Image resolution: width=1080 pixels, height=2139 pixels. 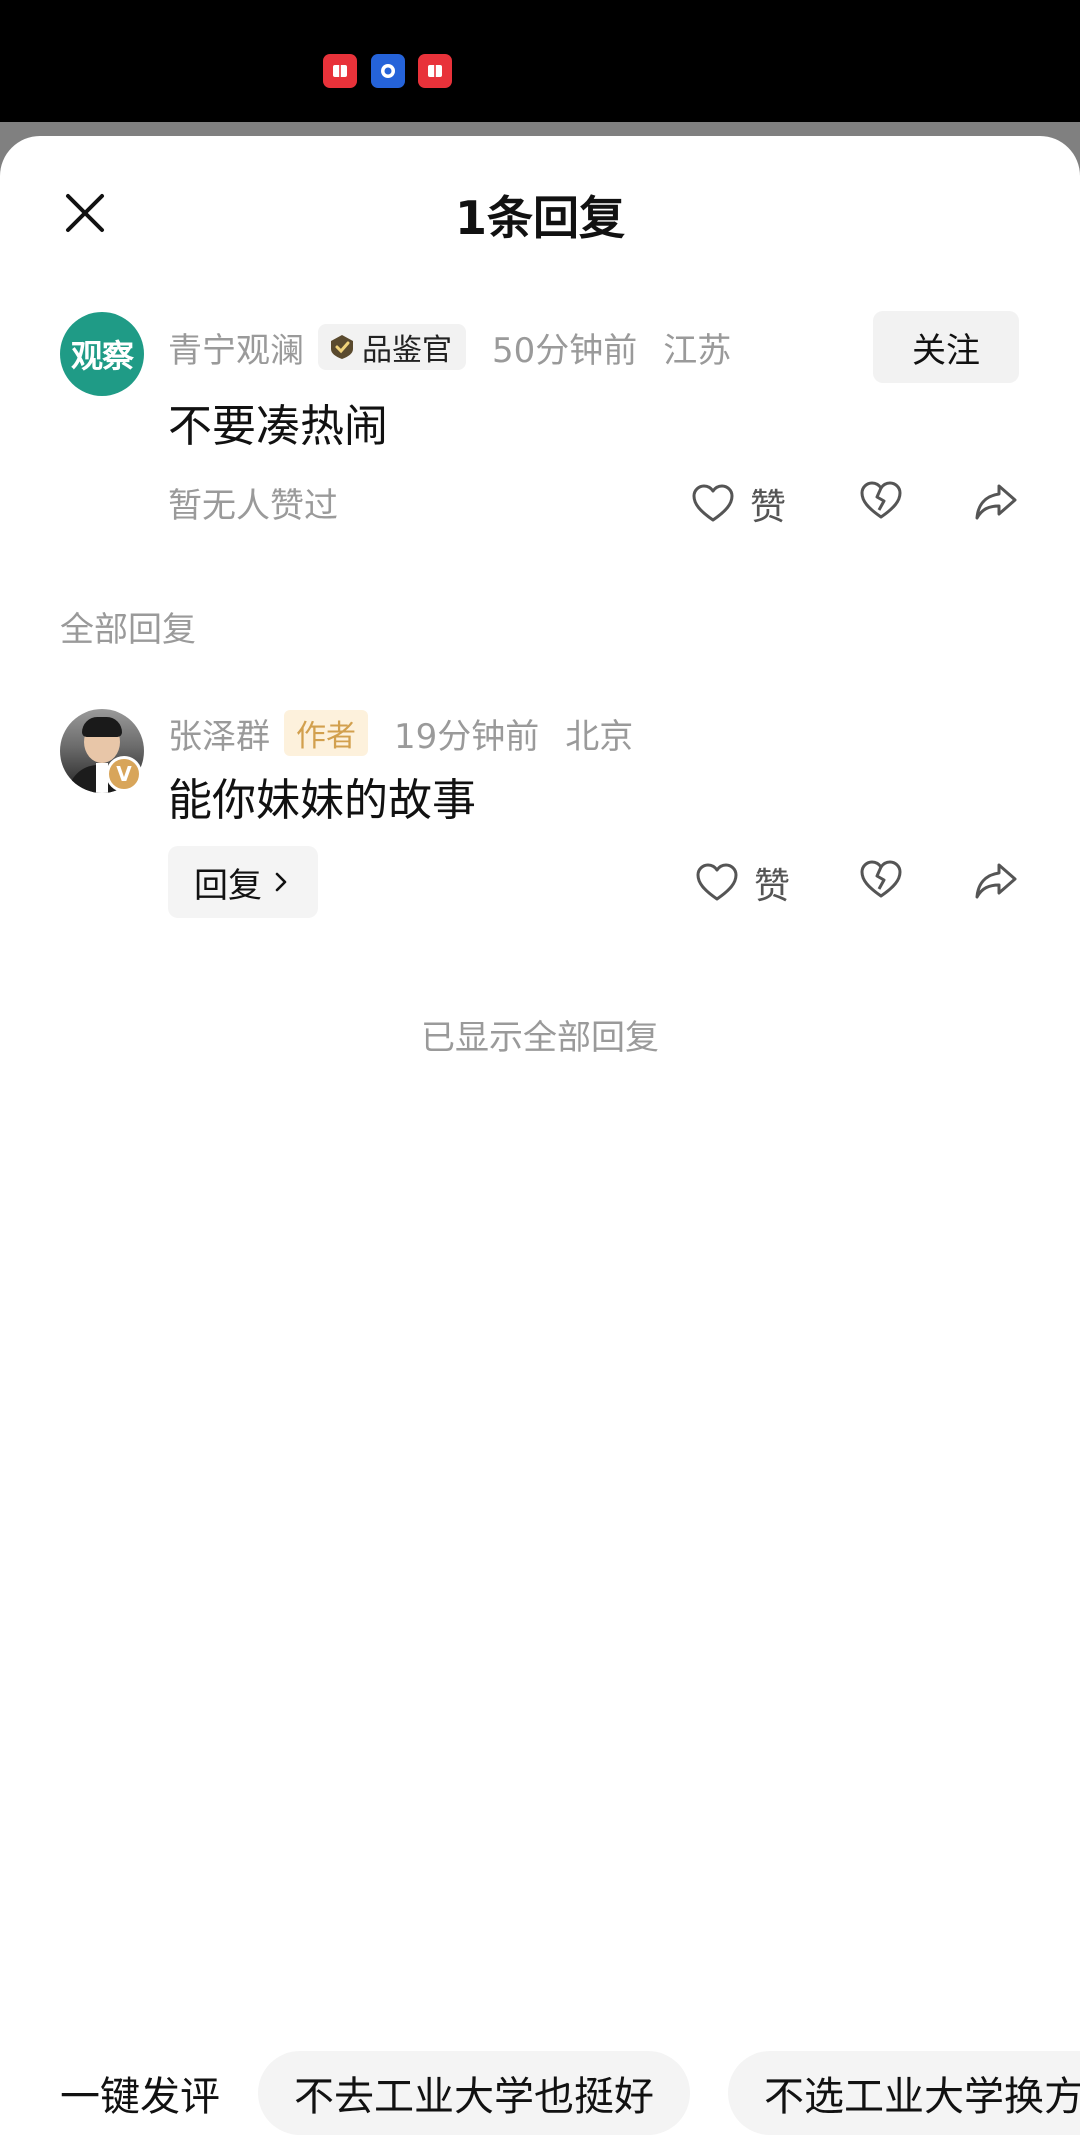 I want to click on location: 北京, so click(x=599, y=736).